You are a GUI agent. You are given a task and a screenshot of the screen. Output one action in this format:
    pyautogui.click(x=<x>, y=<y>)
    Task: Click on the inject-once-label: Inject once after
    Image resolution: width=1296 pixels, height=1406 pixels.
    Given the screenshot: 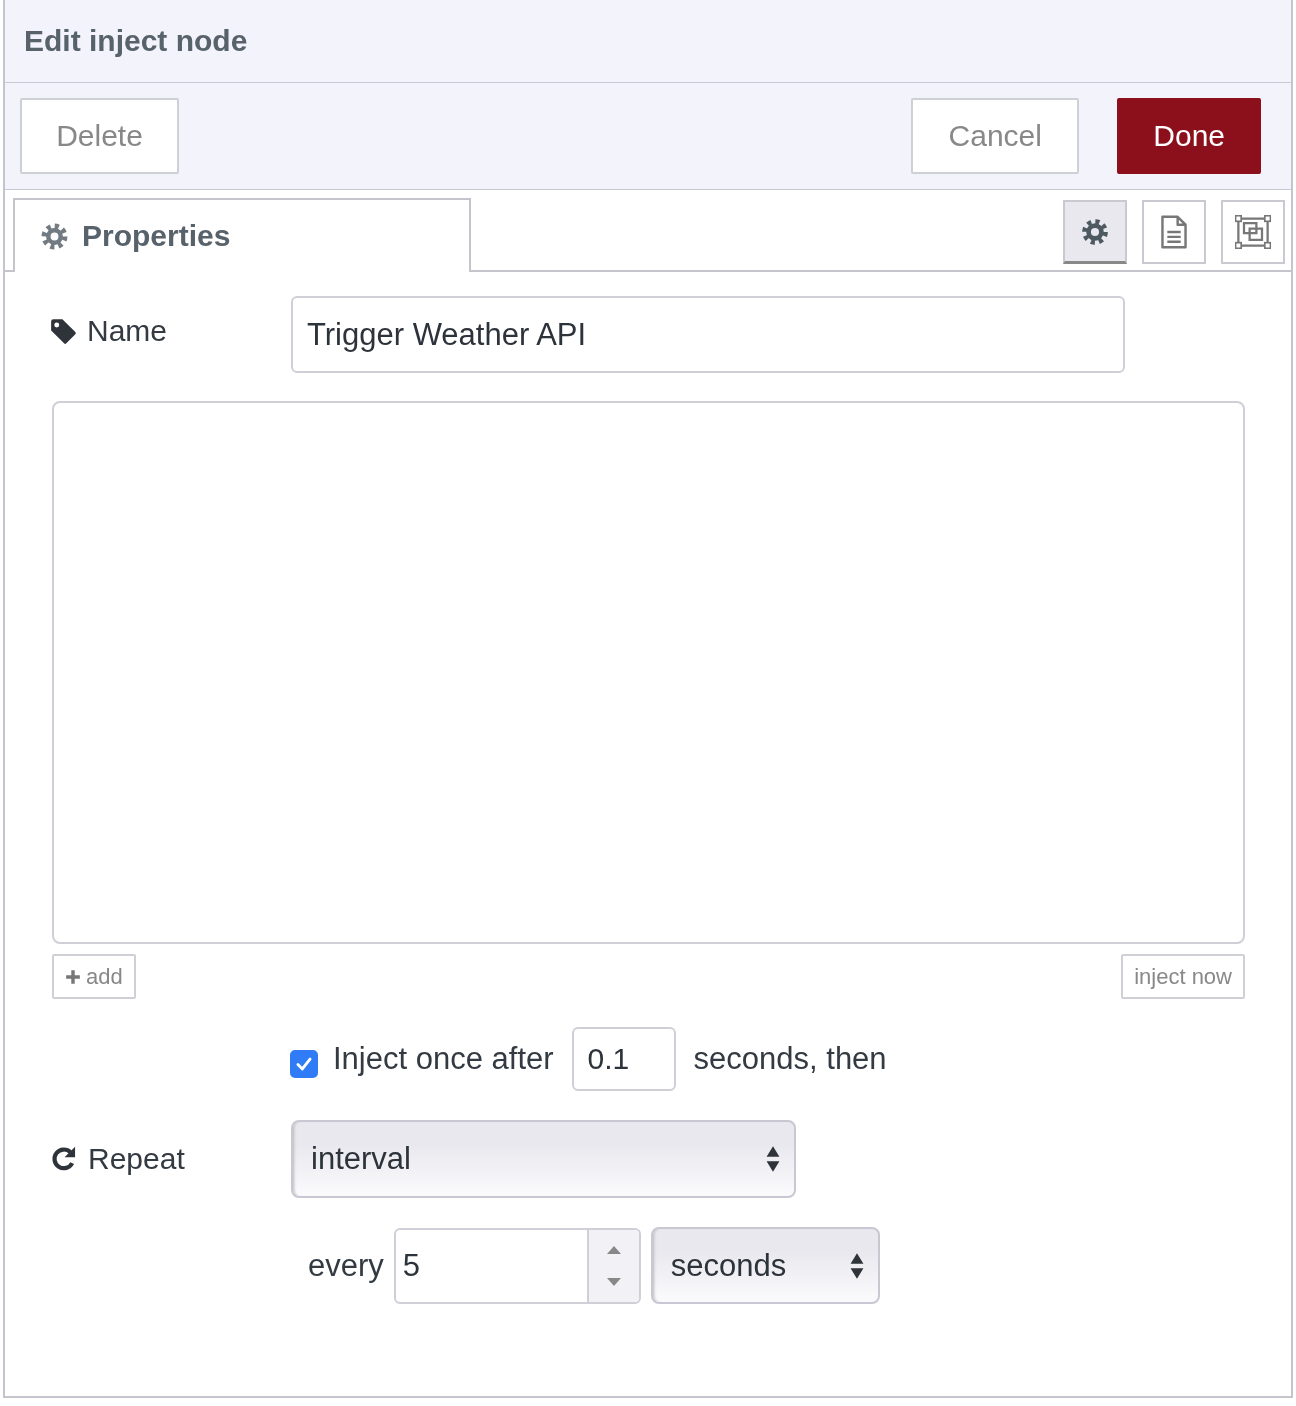 What is the action you would take?
    pyautogui.click(x=443, y=1059)
    